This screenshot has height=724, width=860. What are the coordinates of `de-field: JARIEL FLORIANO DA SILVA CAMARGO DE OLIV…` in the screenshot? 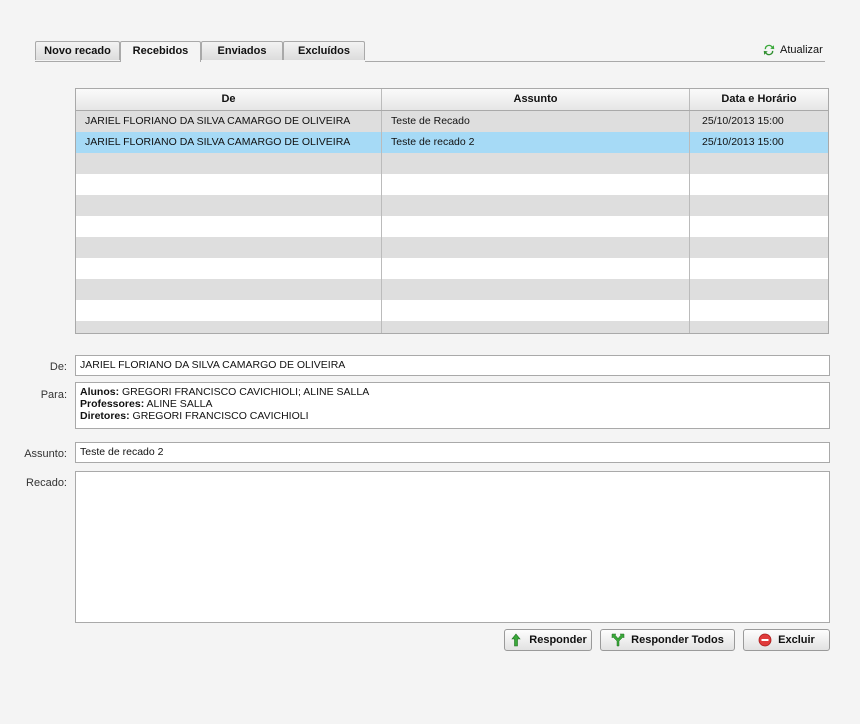 It's located at (452, 365).